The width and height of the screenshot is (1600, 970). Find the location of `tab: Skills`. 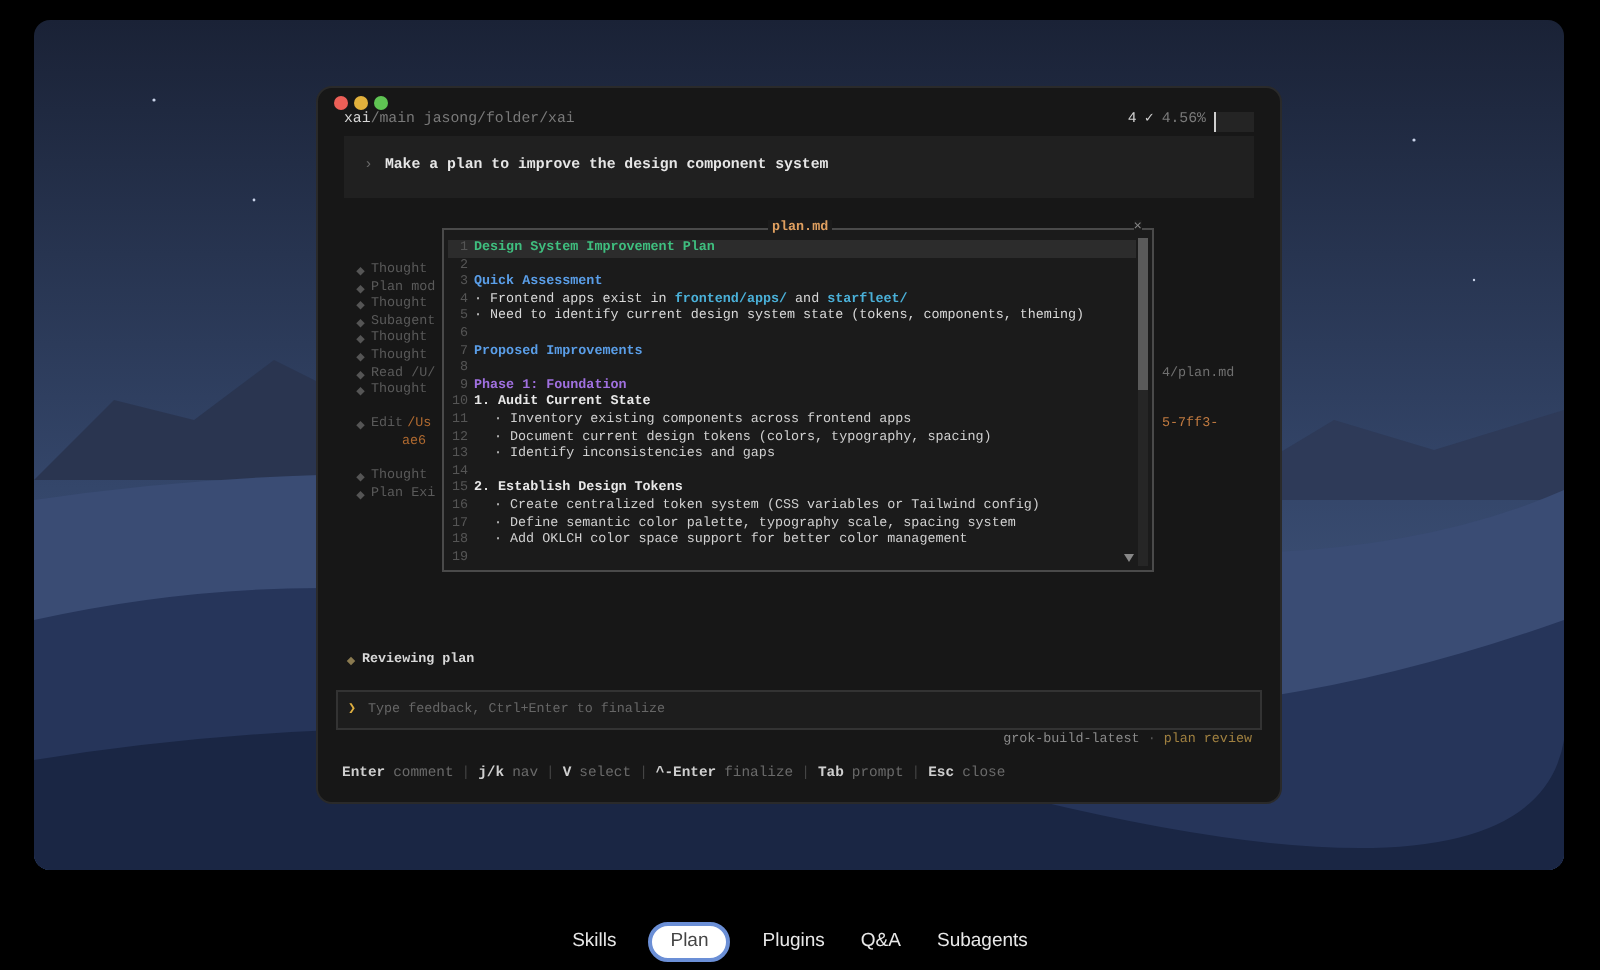

tab: Skills is located at coordinates (594, 942).